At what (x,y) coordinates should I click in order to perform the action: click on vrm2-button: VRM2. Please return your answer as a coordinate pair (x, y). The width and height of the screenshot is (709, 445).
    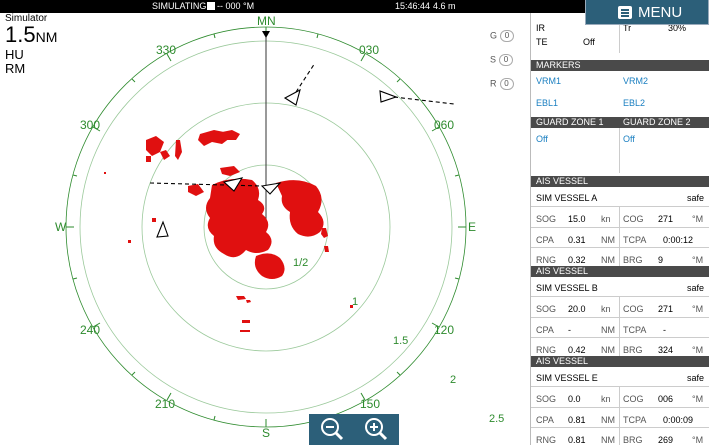
    Looking at the image, I should click on (635, 81).